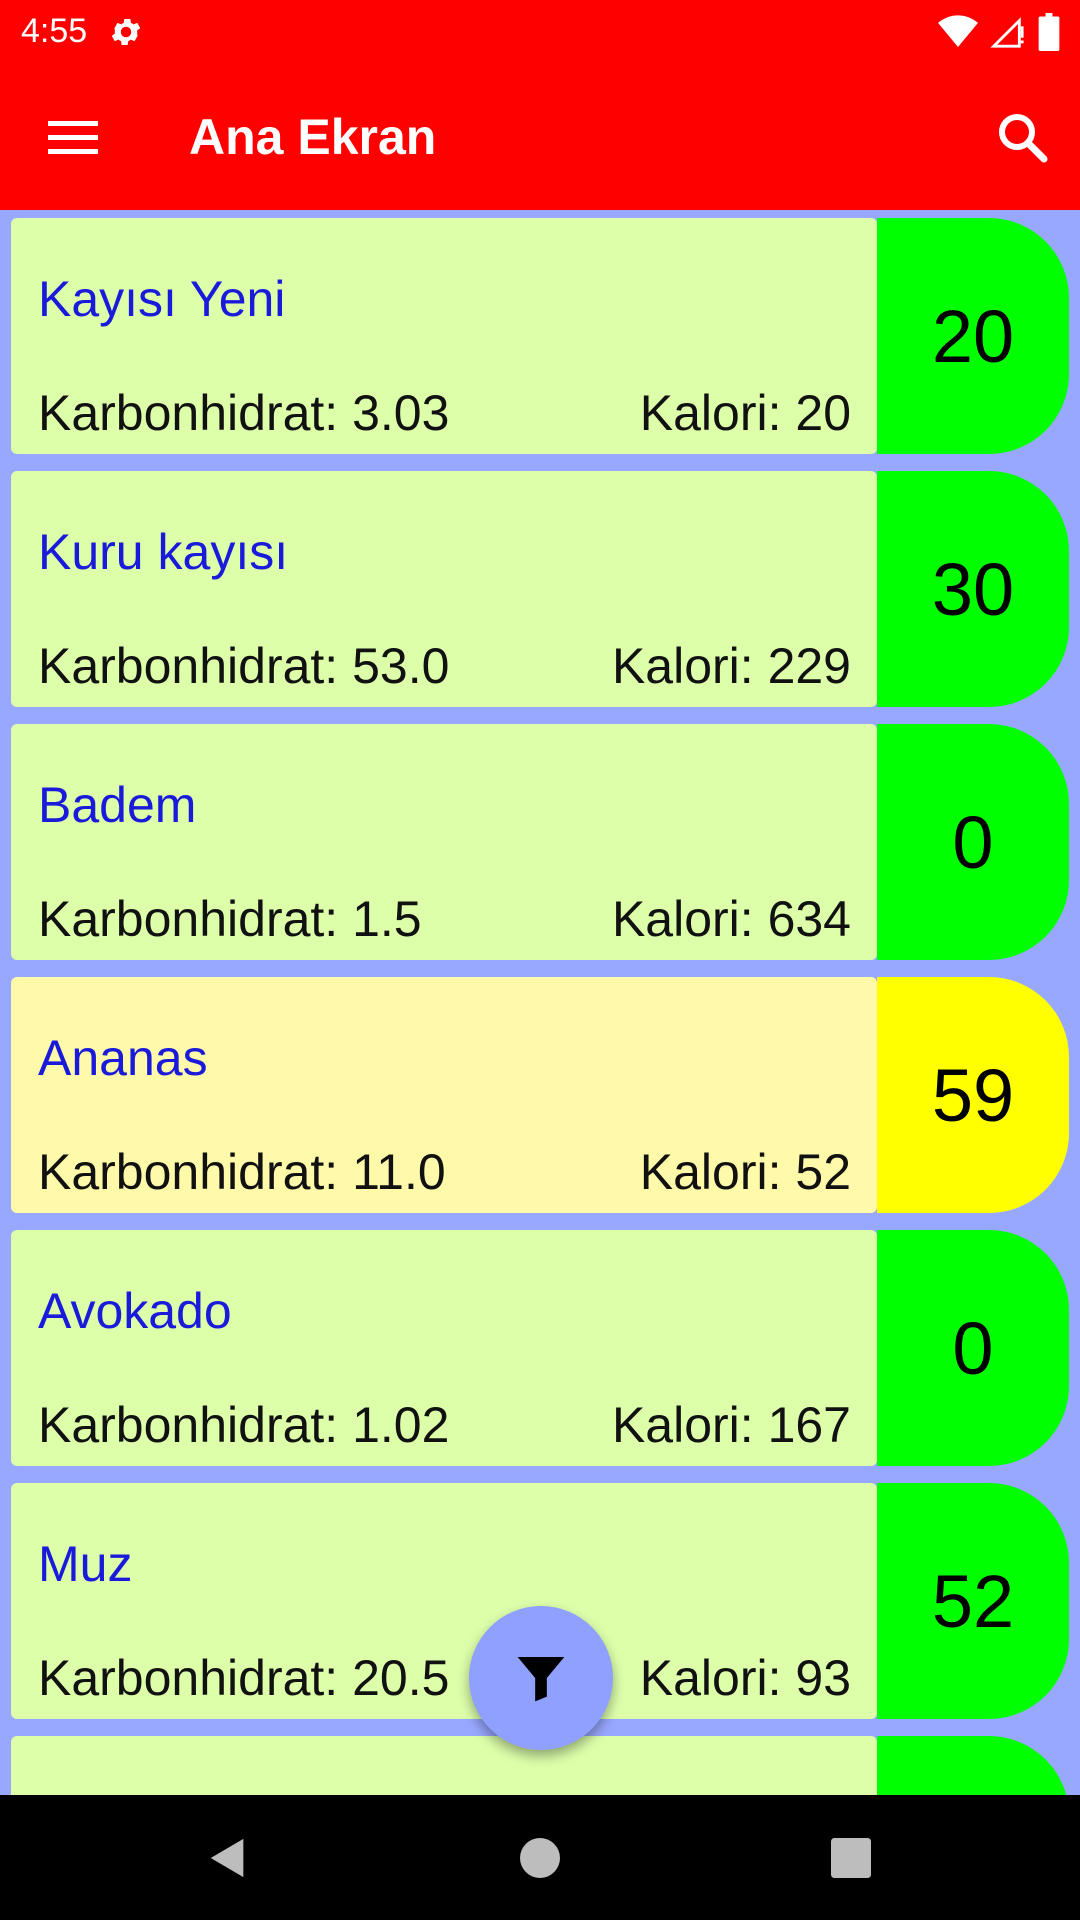  I want to click on food-name: Kuru kayısı, so click(163, 552).